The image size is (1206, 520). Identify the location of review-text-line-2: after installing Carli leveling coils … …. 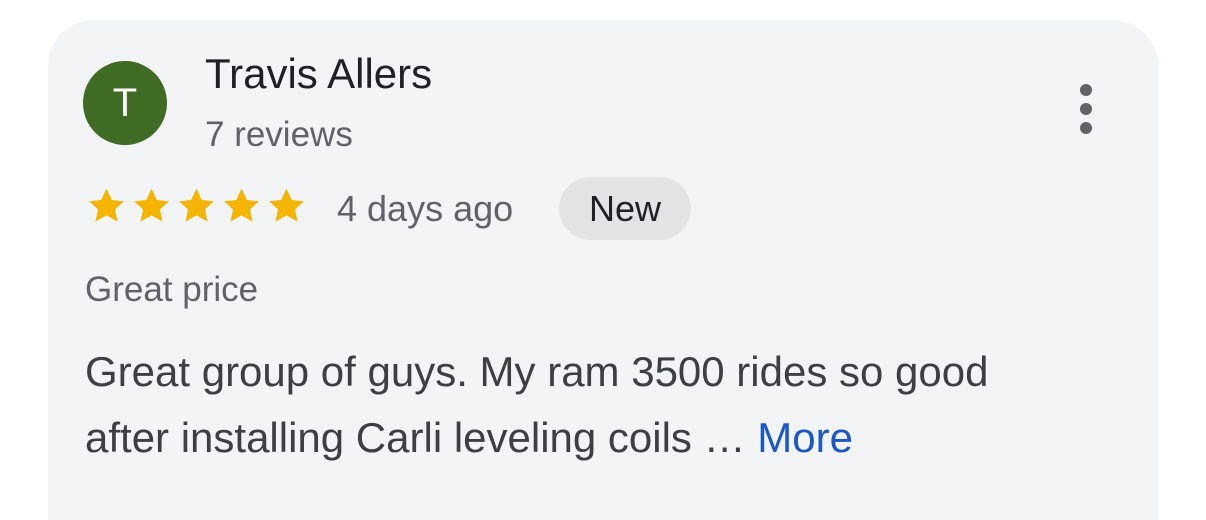
(469, 438).